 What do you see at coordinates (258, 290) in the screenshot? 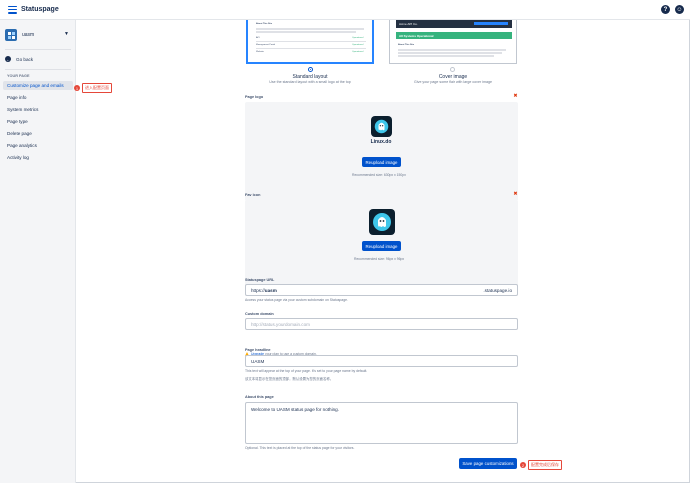
I see `url-prefix: https://` at bounding box center [258, 290].